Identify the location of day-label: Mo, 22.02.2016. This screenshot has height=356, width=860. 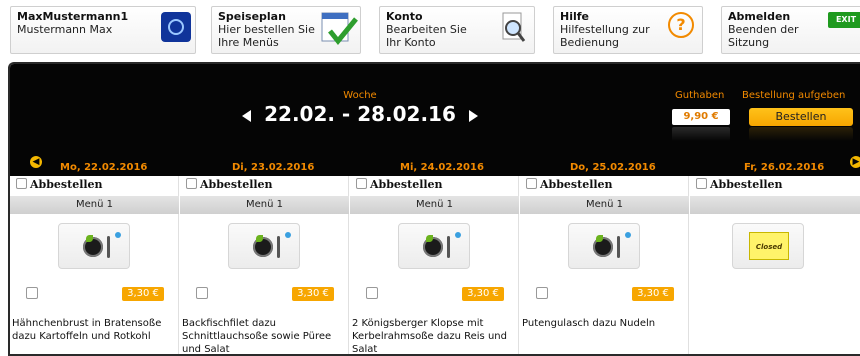
(104, 167).